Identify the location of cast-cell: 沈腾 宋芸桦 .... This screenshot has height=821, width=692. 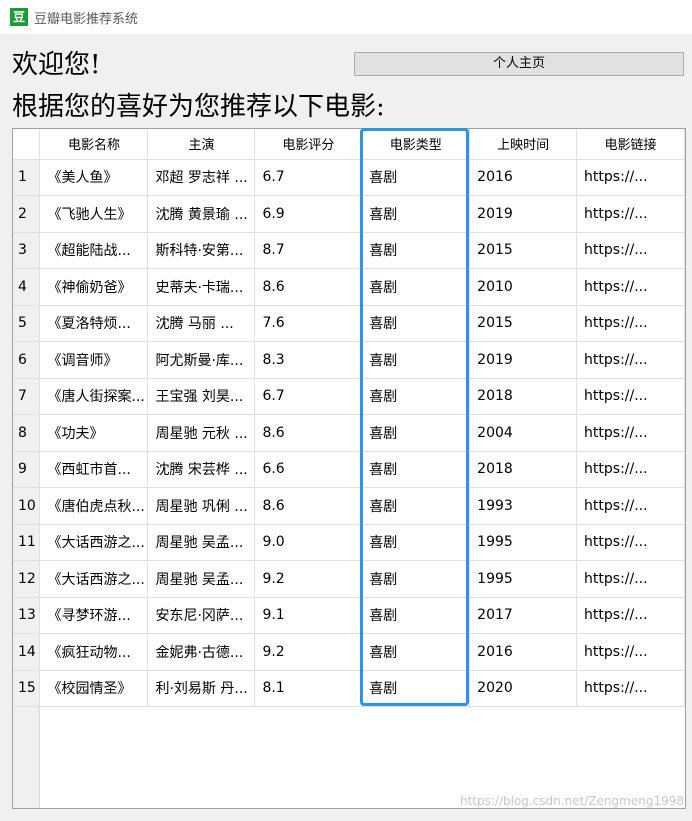
(201, 469).